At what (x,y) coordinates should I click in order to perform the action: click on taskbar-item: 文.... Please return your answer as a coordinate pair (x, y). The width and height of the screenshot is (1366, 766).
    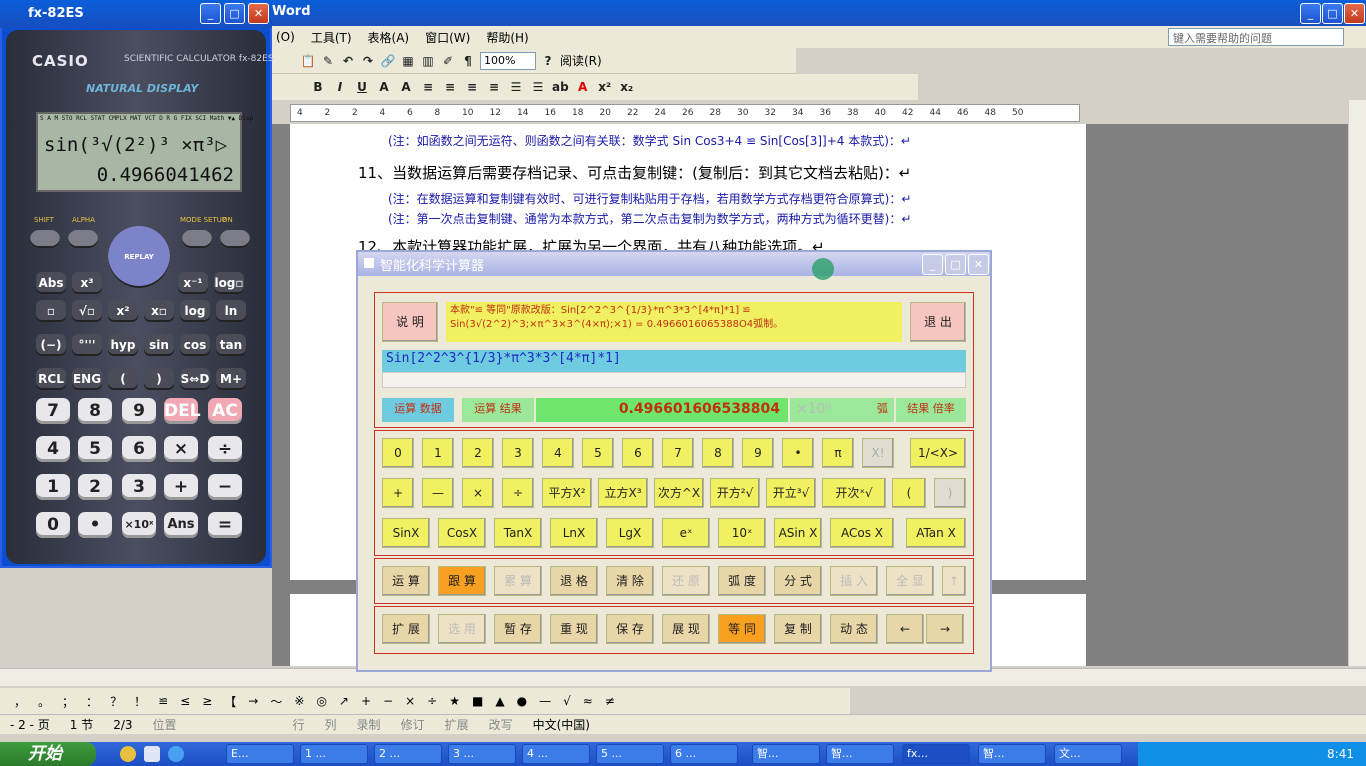
    Looking at the image, I should click on (1088, 754).